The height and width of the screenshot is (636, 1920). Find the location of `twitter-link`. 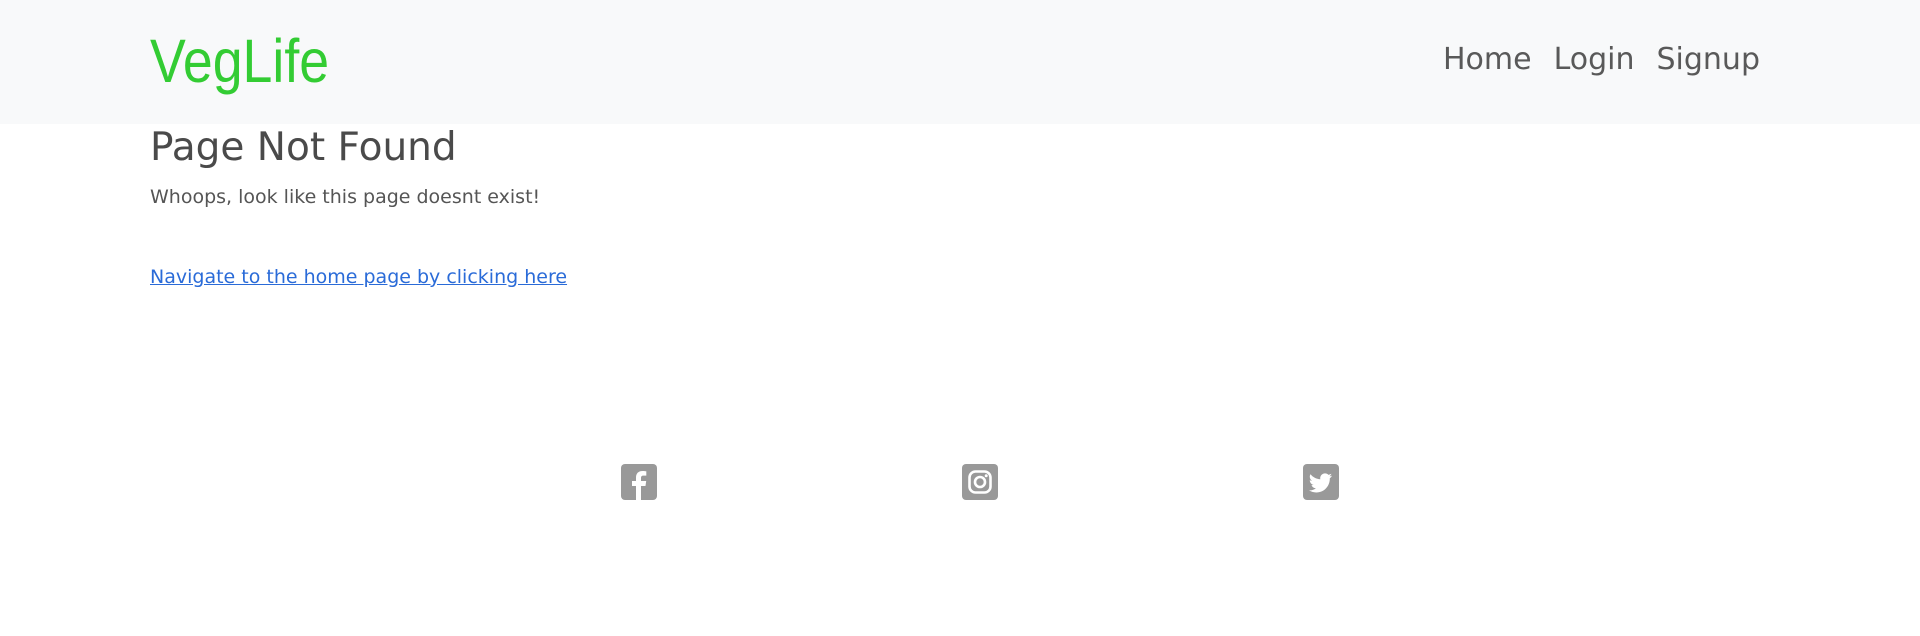

twitter-link is located at coordinates (1321, 482).